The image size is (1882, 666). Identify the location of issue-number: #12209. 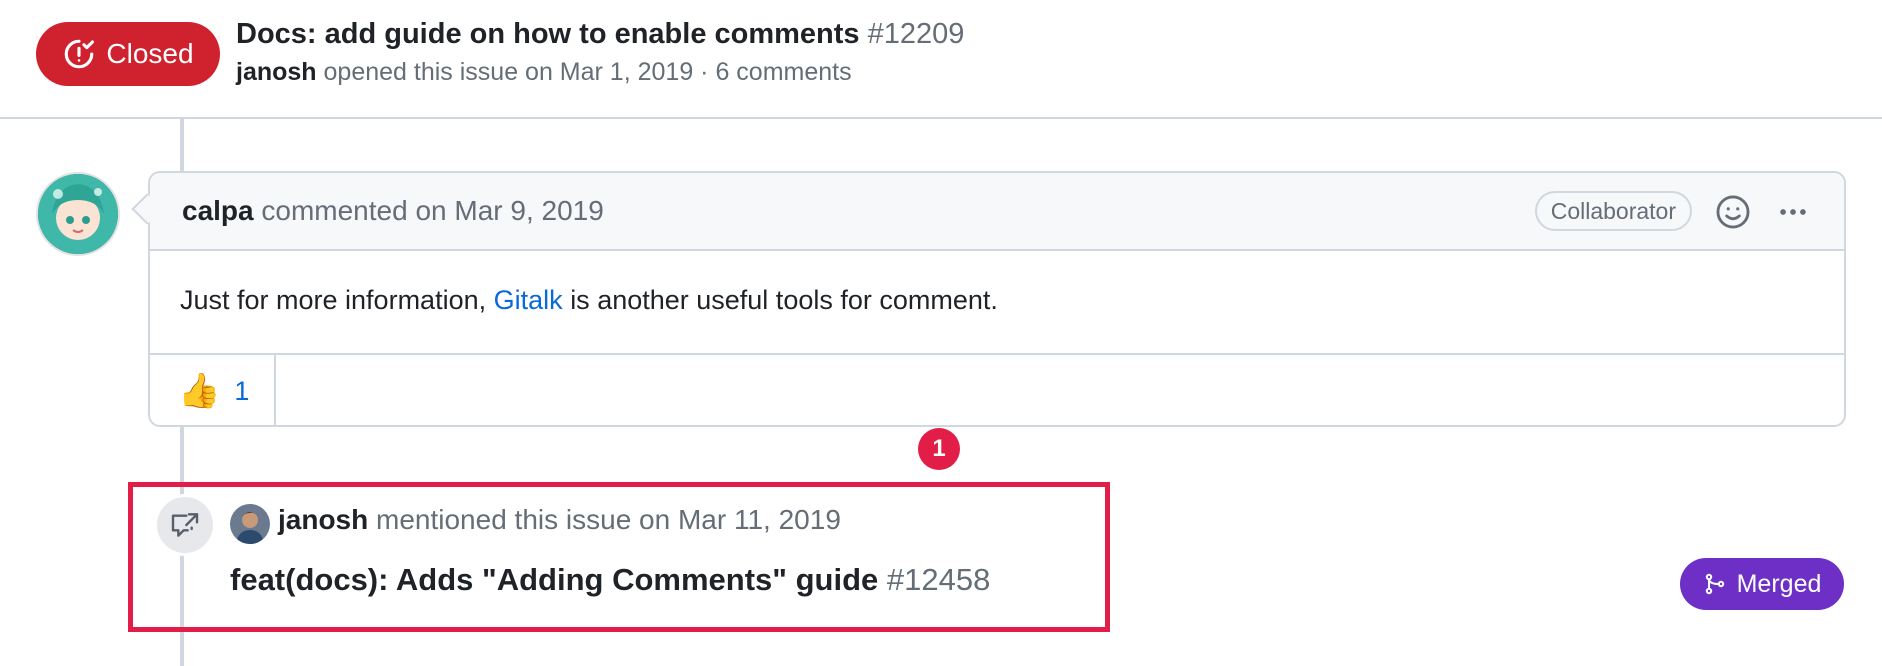
(916, 34).